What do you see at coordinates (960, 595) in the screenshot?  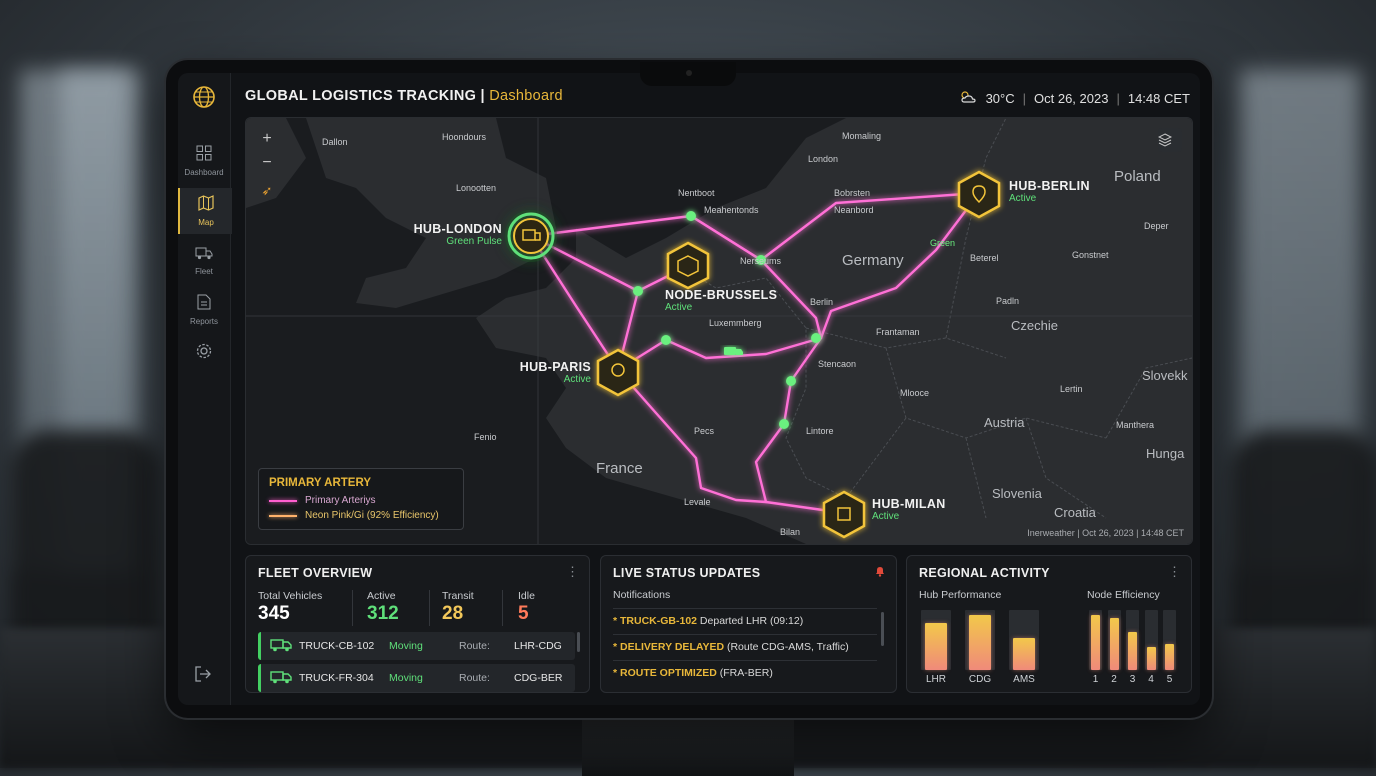 I see `hub-performance-label: Hub Performance` at bounding box center [960, 595].